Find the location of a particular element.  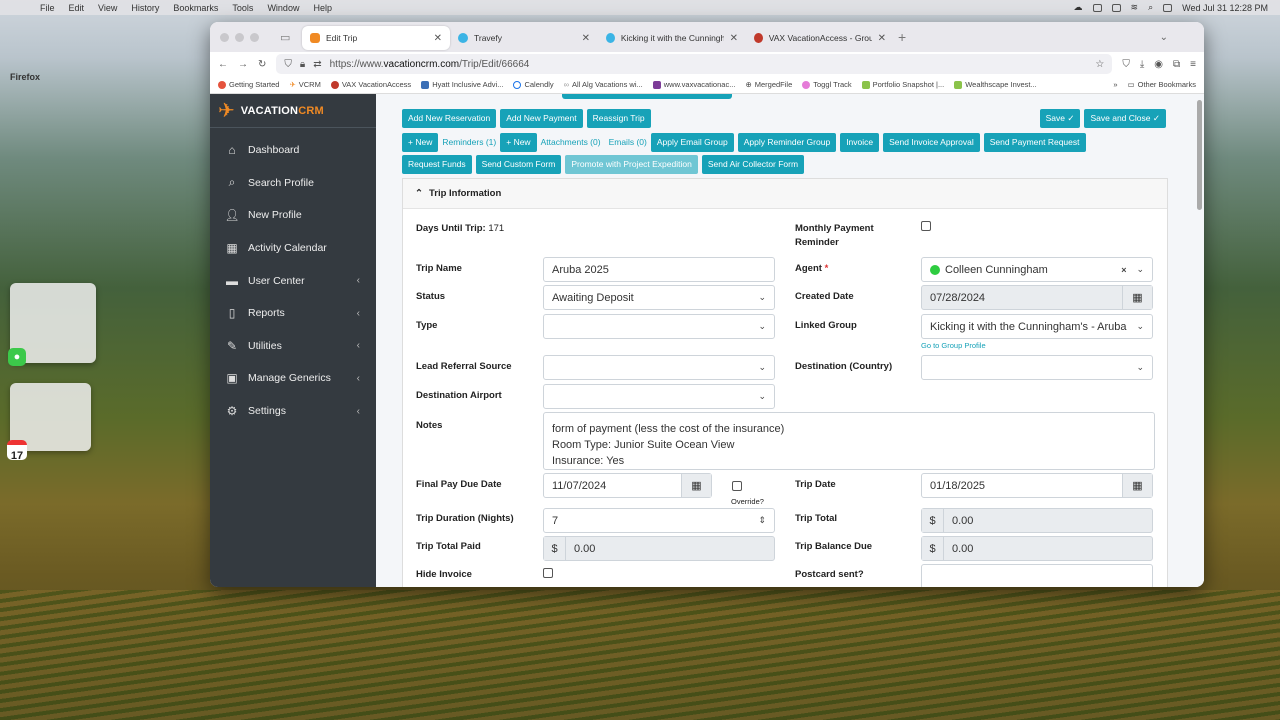

bookmark-getting-started: Getting Started is located at coordinates (248, 84).